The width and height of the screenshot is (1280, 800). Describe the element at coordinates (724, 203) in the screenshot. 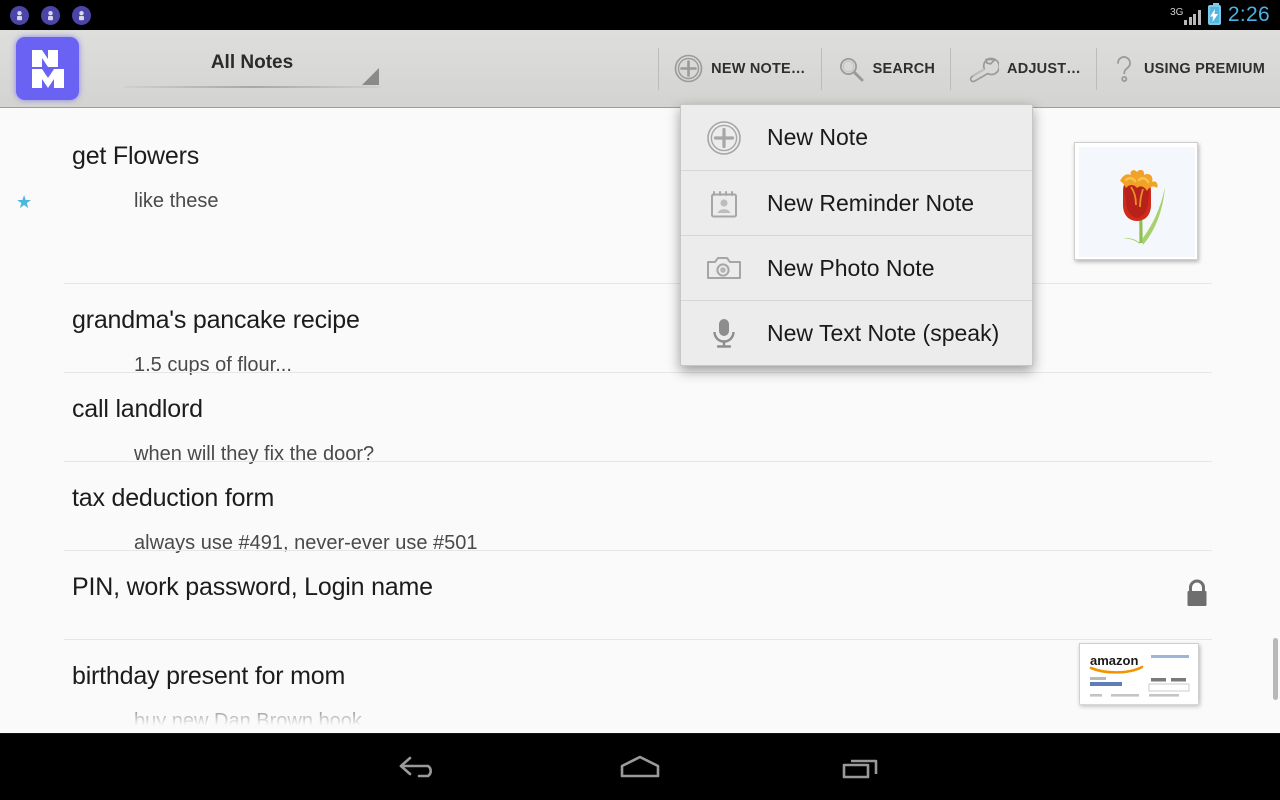

I see `calendar-reminder-icon` at that location.